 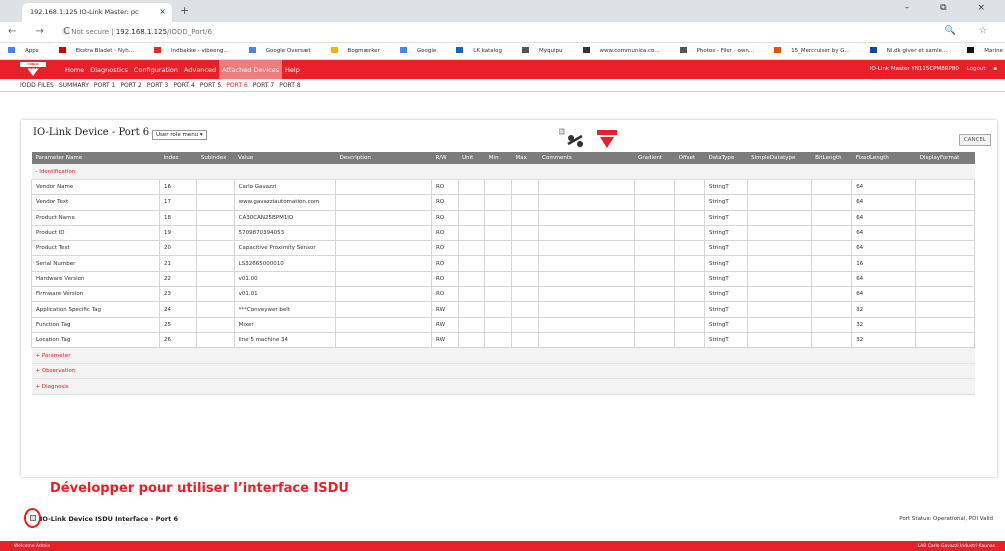 What do you see at coordinates (883, 158) in the screenshot?
I see `column-header: FixedLength` at bounding box center [883, 158].